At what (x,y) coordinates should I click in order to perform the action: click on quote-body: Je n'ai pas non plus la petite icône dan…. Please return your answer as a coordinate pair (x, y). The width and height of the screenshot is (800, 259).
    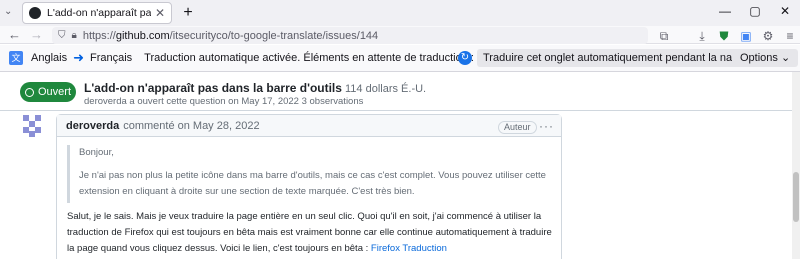
    Looking at the image, I should click on (312, 183).